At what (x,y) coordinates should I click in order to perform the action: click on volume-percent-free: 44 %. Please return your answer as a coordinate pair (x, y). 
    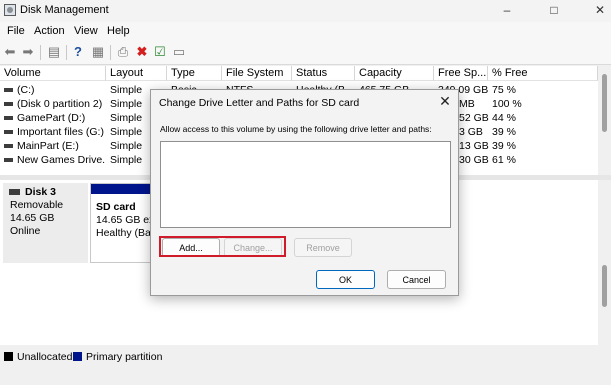
    Looking at the image, I should click on (504, 118).